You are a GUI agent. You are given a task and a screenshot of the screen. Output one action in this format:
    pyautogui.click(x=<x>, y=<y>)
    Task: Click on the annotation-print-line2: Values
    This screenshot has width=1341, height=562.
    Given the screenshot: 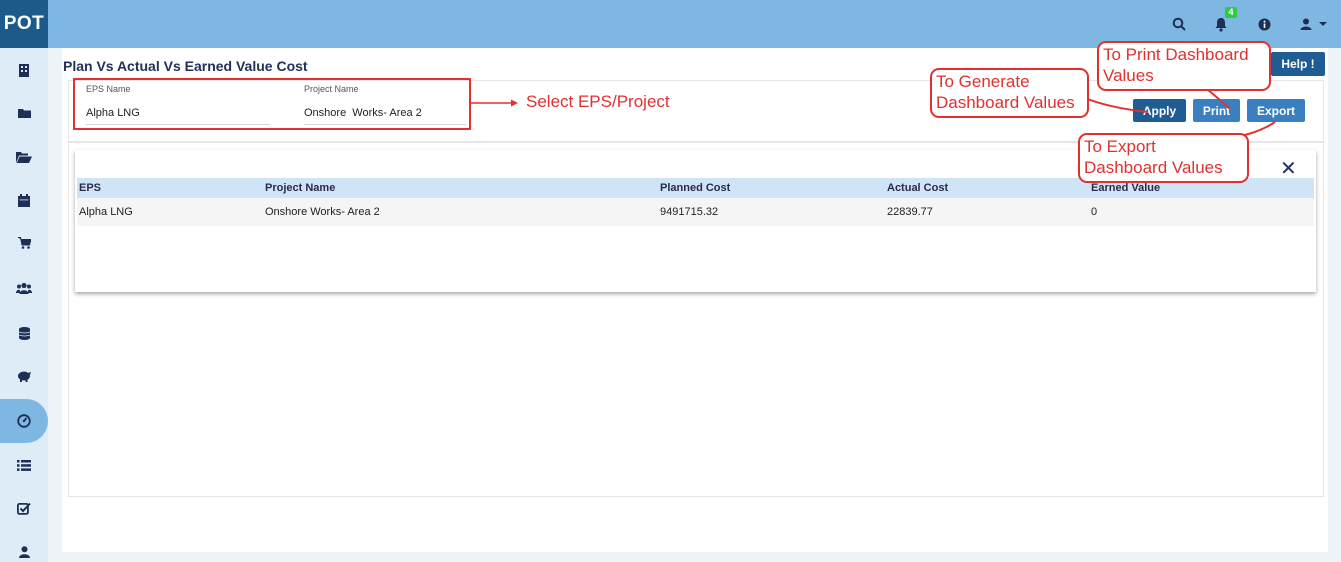 What is the action you would take?
    pyautogui.click(x=1128, y=75)
    